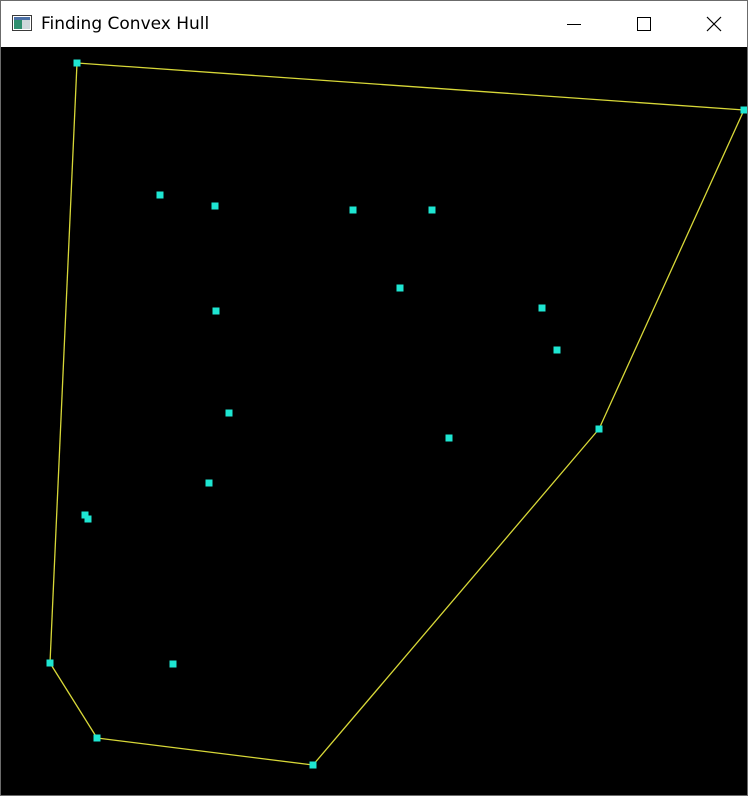  I want to click on title-bar: Finding Convex Hull, so click(374, 24).